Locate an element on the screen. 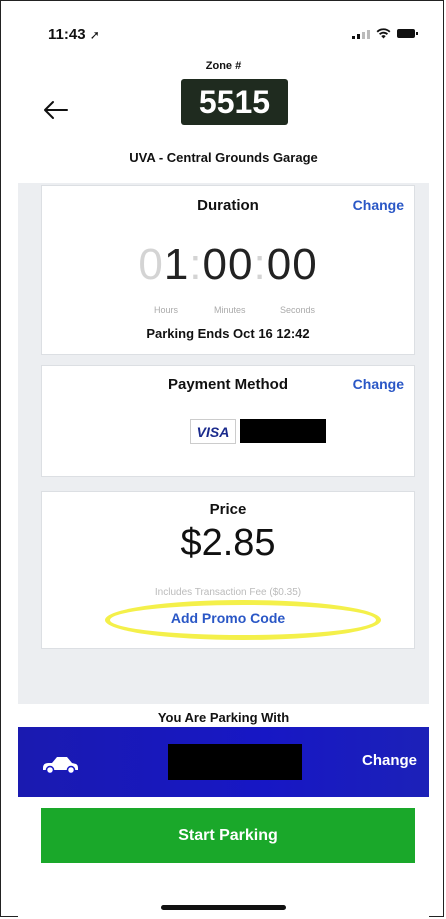 The height and width of the screenshot is (919, 446). timer-minutes: 00 is located at coordinates (228, 264).